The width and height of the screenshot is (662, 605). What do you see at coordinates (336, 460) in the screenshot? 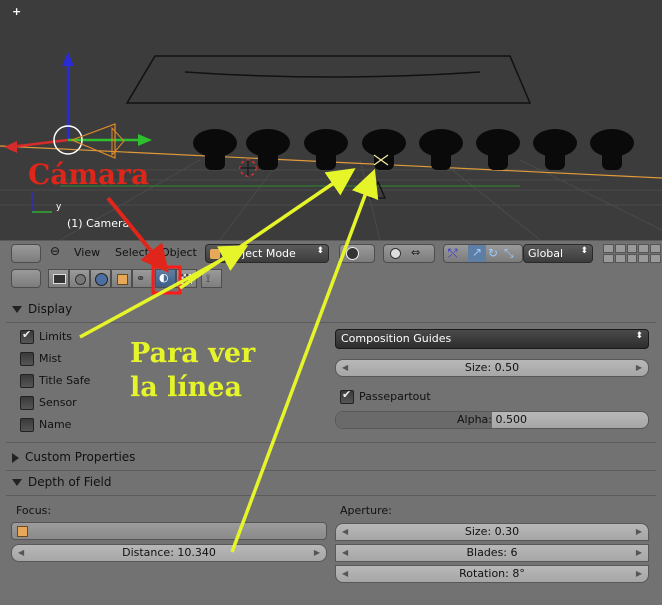
I see `custom-properties-header: Custom Properties` at bounding box center [336, 460].